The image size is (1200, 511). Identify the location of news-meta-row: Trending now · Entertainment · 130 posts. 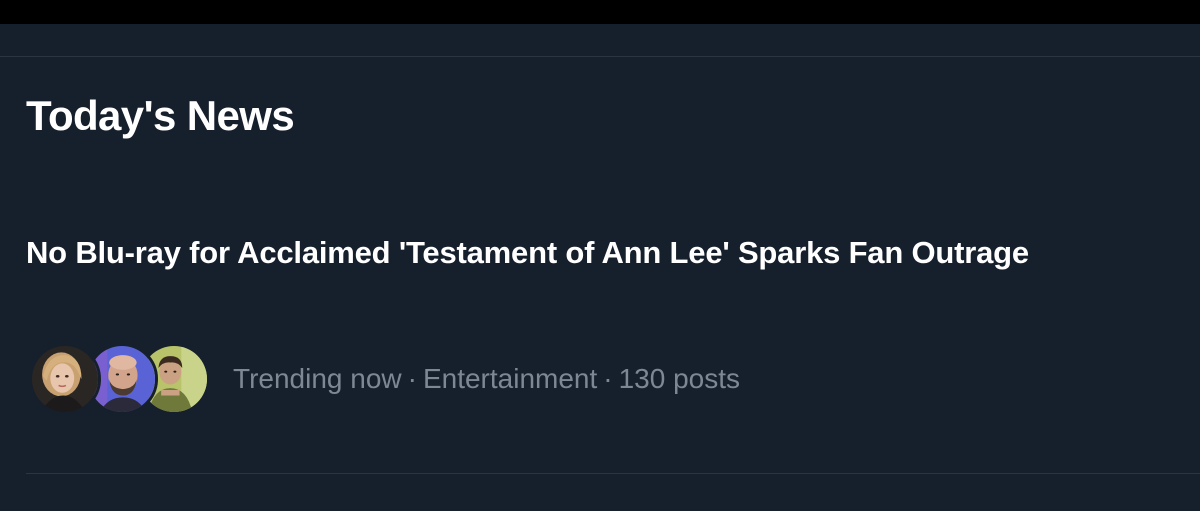
(476, 380).